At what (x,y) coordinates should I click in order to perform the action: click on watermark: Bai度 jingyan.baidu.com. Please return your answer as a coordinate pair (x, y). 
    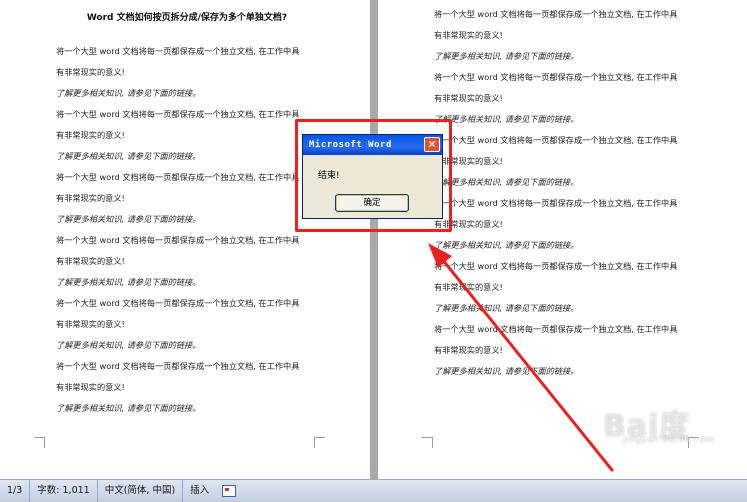
    Looking at the image, I should click on (663, 426).